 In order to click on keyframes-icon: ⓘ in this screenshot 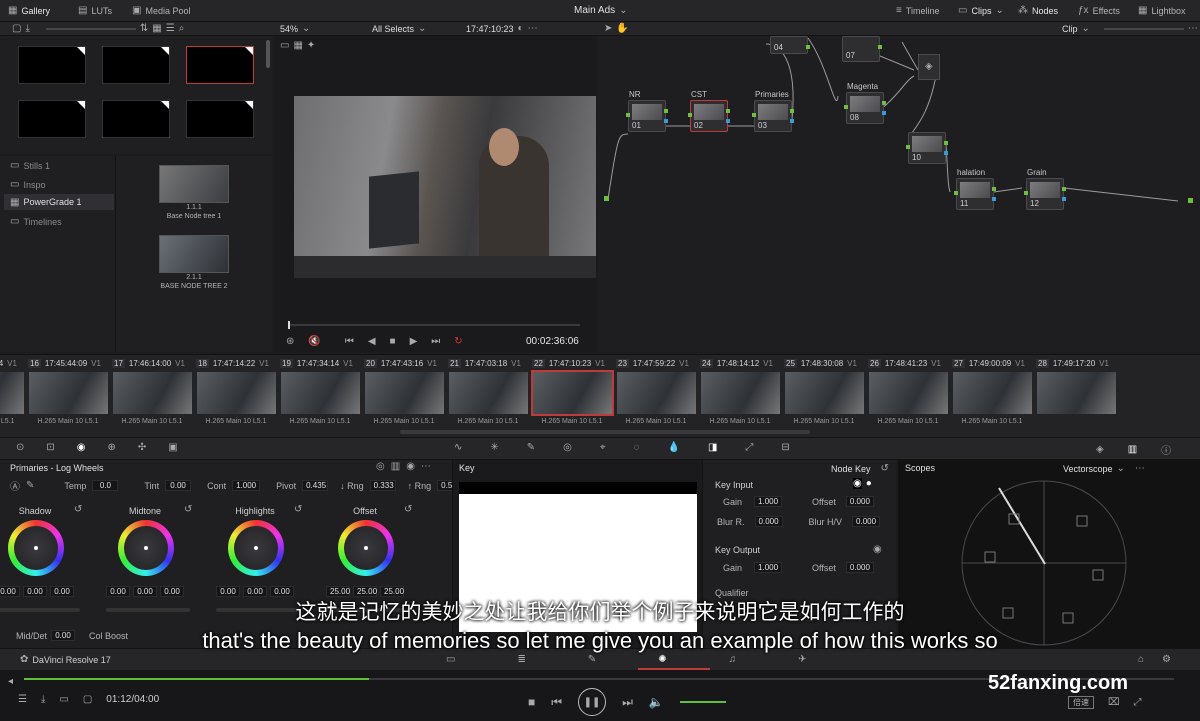, I will do `click(1166, 449)`.